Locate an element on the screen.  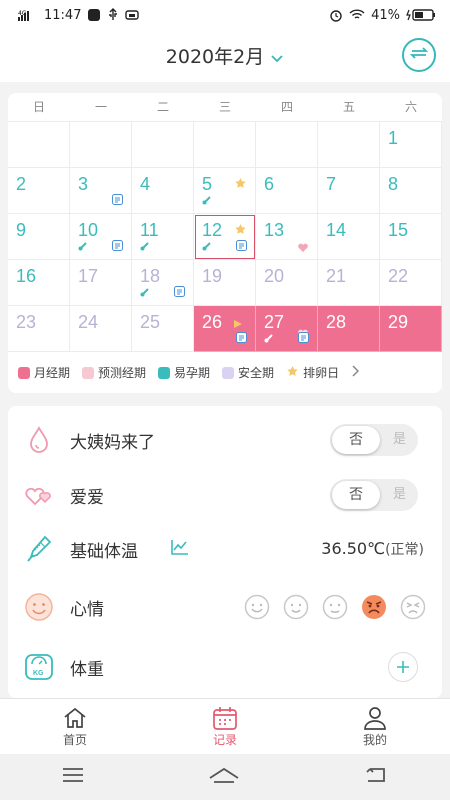
today-icon is located at coordinates (419, 55).